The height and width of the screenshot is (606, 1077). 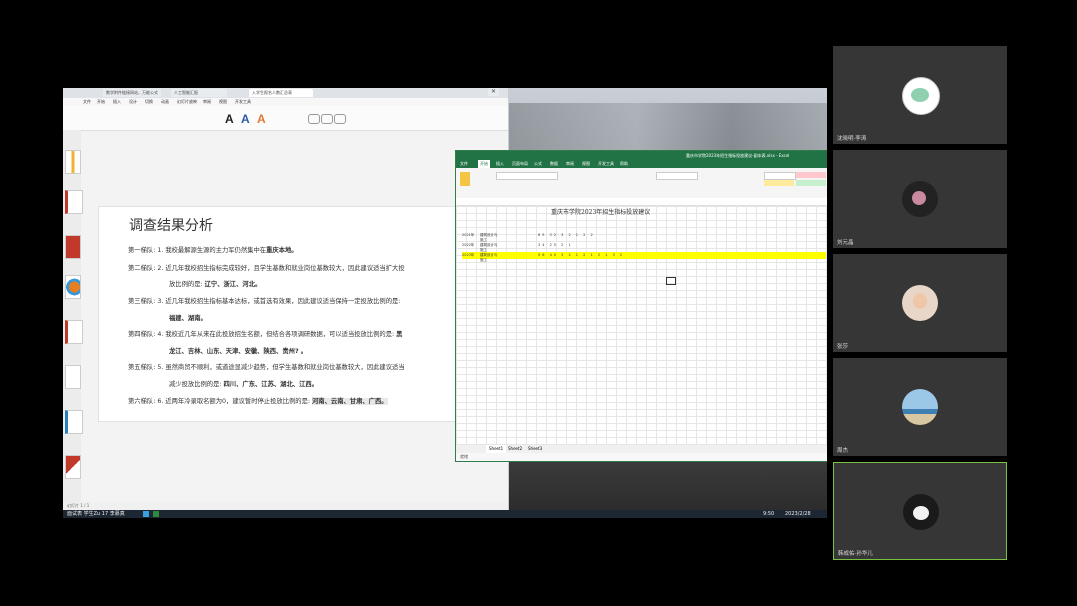 I want to click on excel-menu-insert: 插入, so click(x=500, y=164).